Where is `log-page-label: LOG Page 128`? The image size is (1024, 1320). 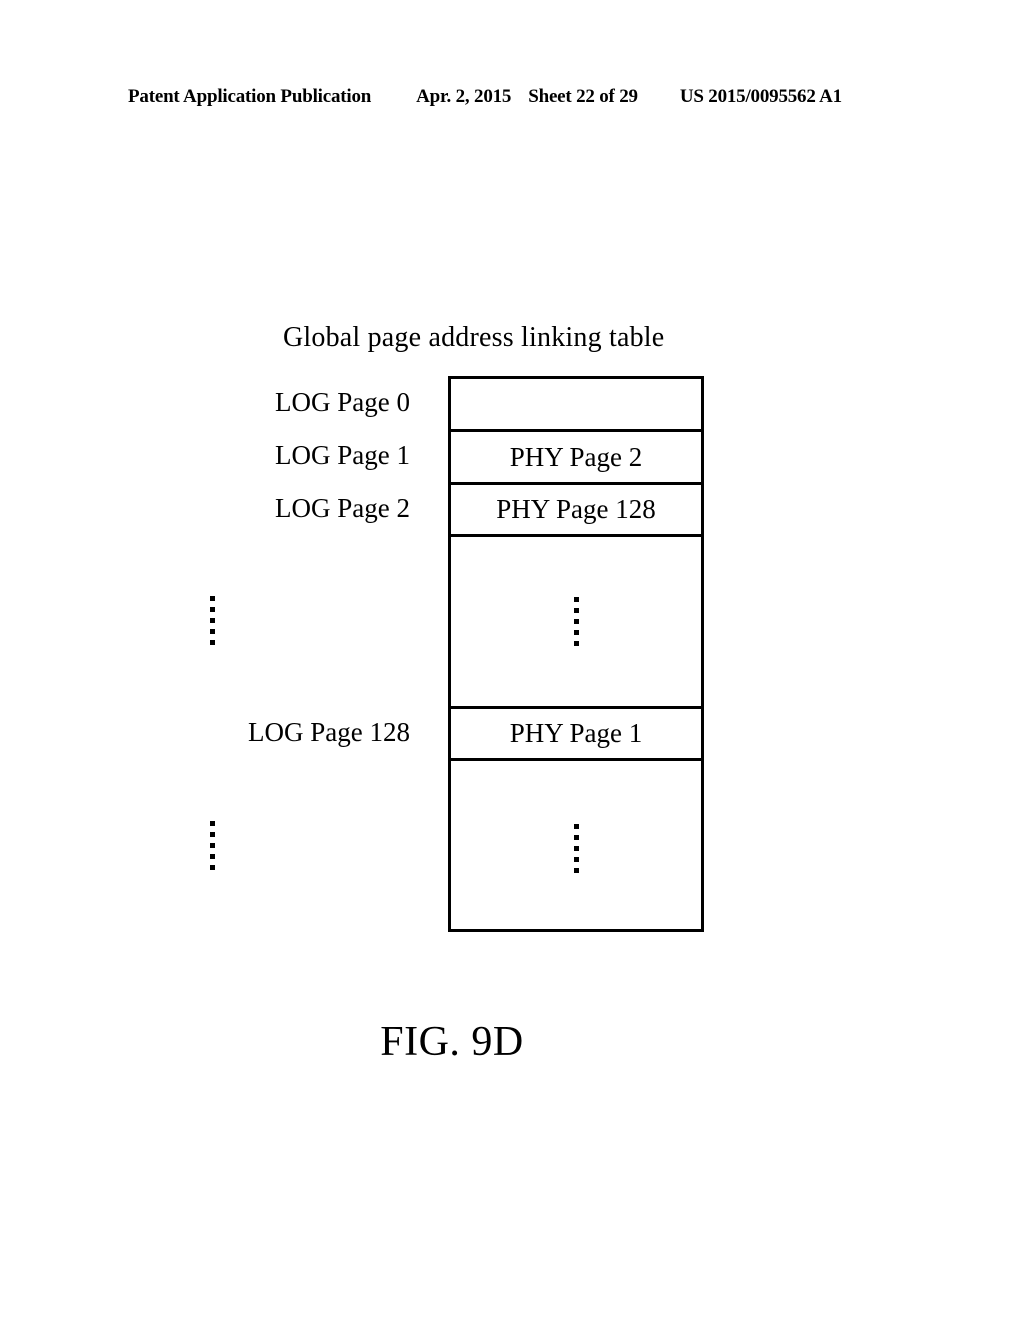
log-page-label: LOG Page 128 is located at coordinates (295, 732).